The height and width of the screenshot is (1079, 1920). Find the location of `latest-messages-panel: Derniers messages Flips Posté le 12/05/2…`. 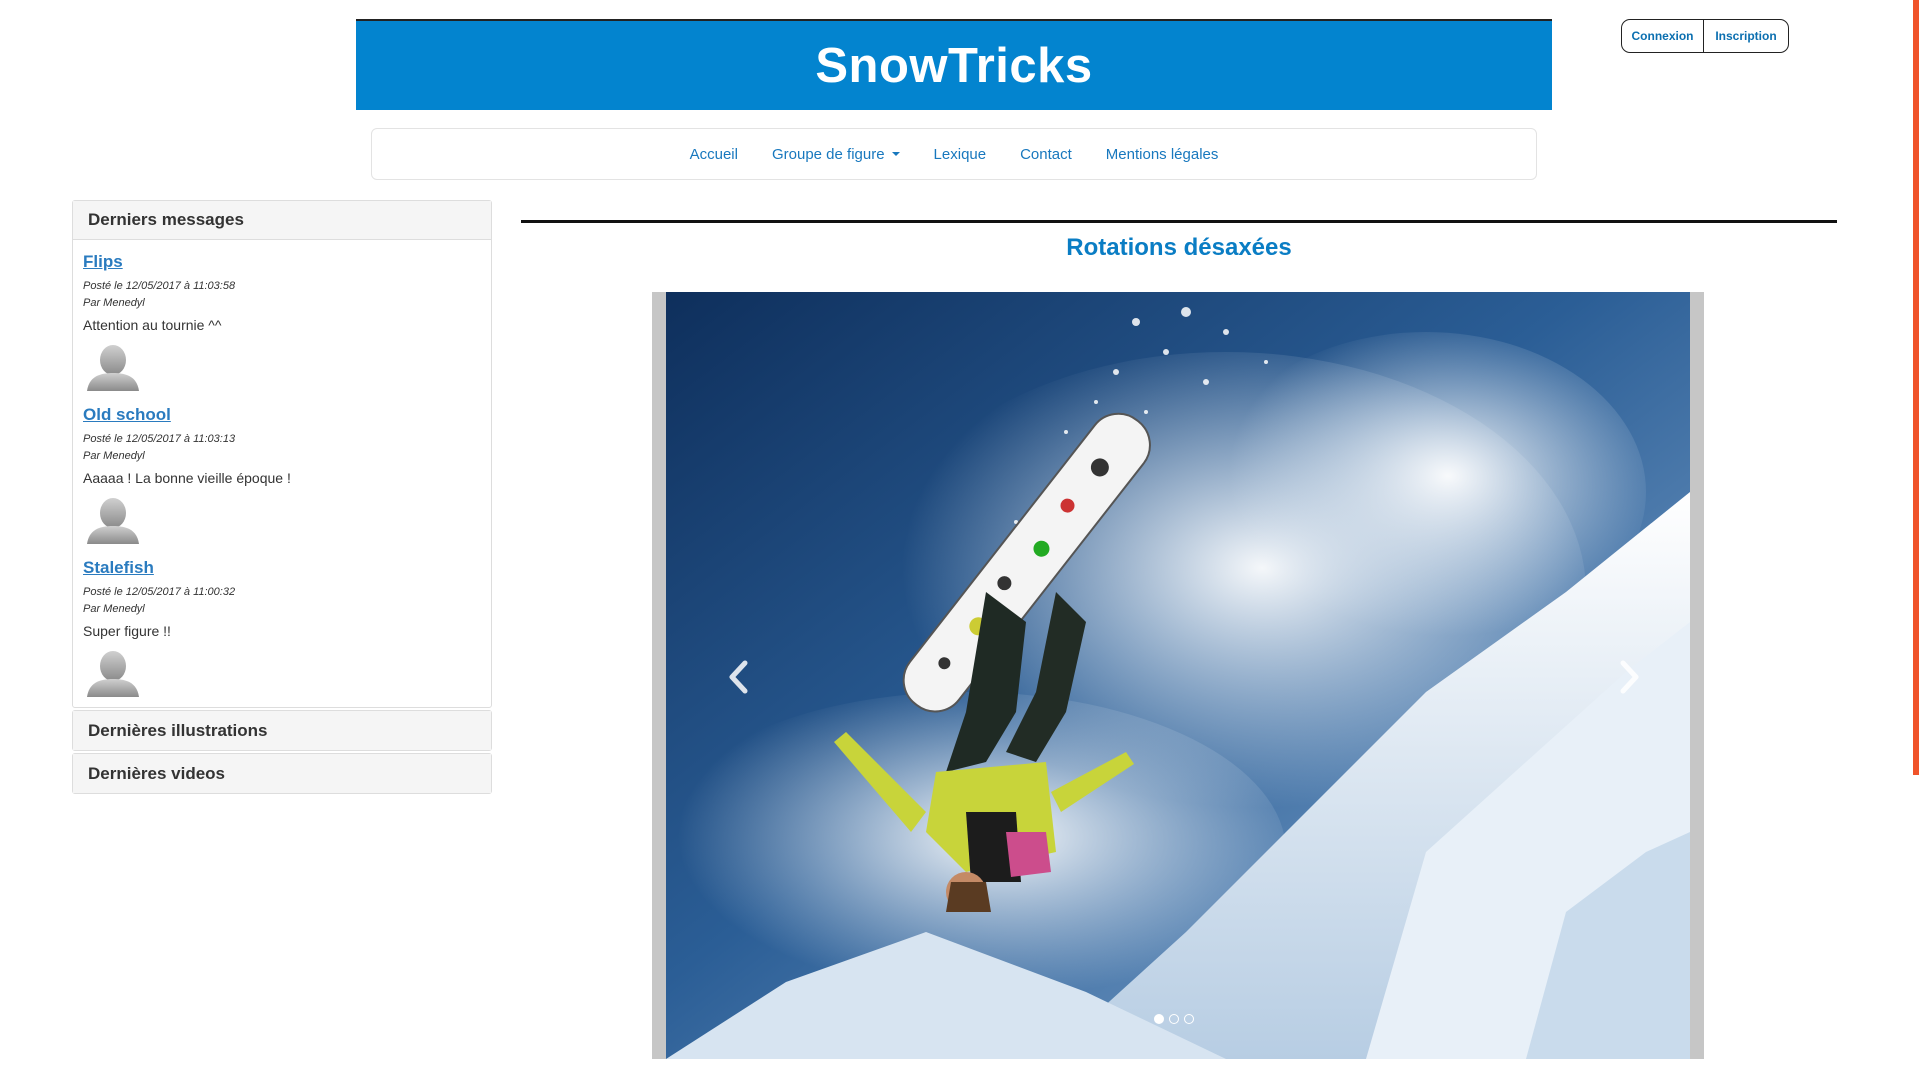

latest-messages-panel: Derniers messages Flips Posté le 12/05/2… is located at coordinates (282, 454).